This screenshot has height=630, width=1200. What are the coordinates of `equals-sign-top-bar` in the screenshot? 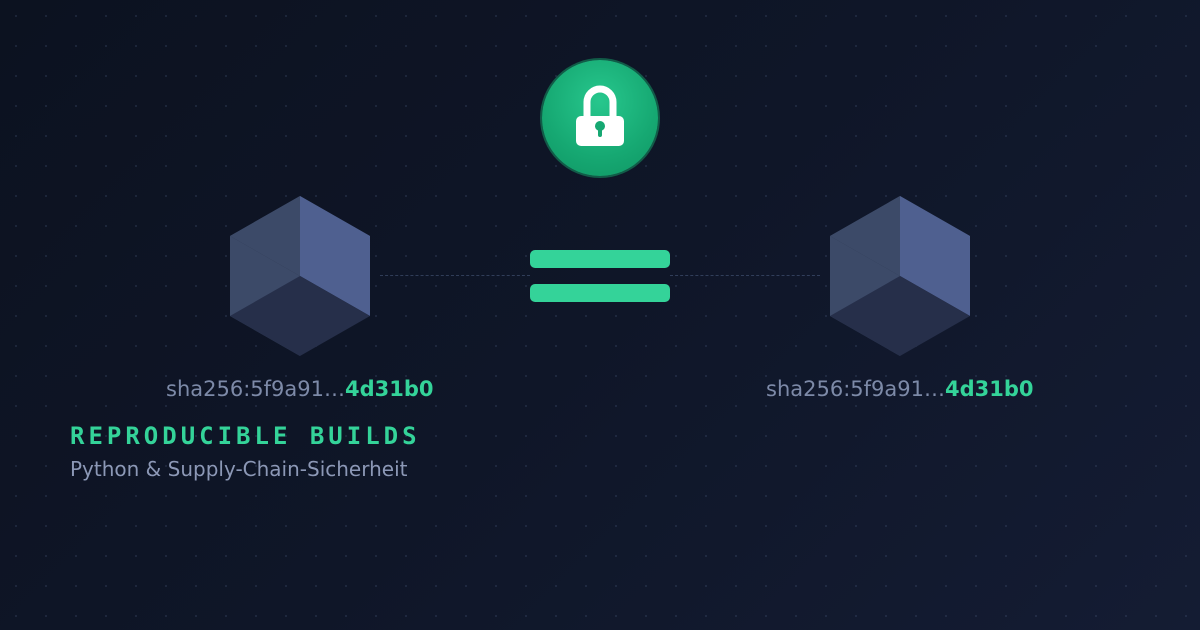 It's located at (600, 259).